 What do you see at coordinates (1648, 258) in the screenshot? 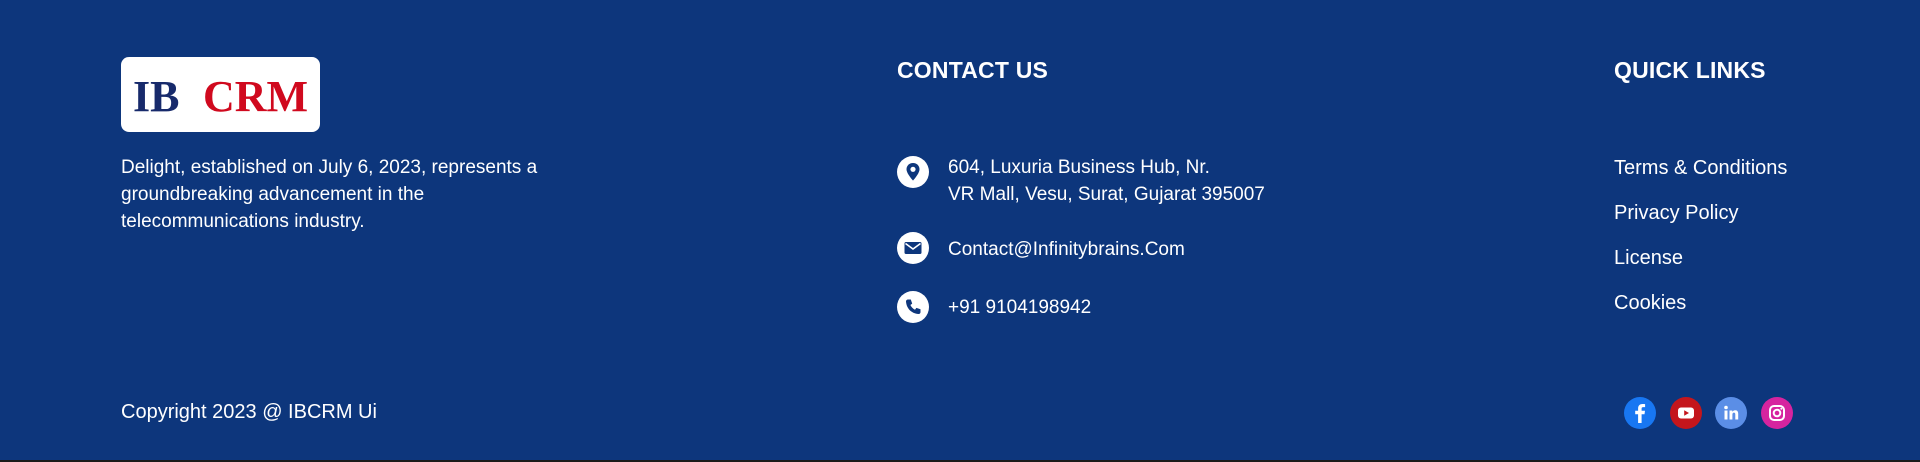
I see `quick-link-license: License` at bounding box center [1648, 258].